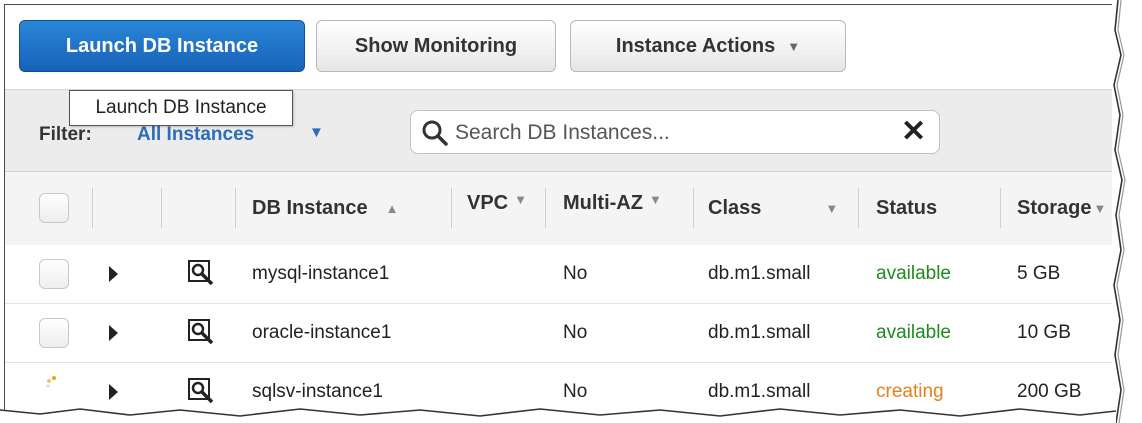 The width and height of the screenshot is (1142, 423). I want to click on close-icon: ✕, so click(913, 132).